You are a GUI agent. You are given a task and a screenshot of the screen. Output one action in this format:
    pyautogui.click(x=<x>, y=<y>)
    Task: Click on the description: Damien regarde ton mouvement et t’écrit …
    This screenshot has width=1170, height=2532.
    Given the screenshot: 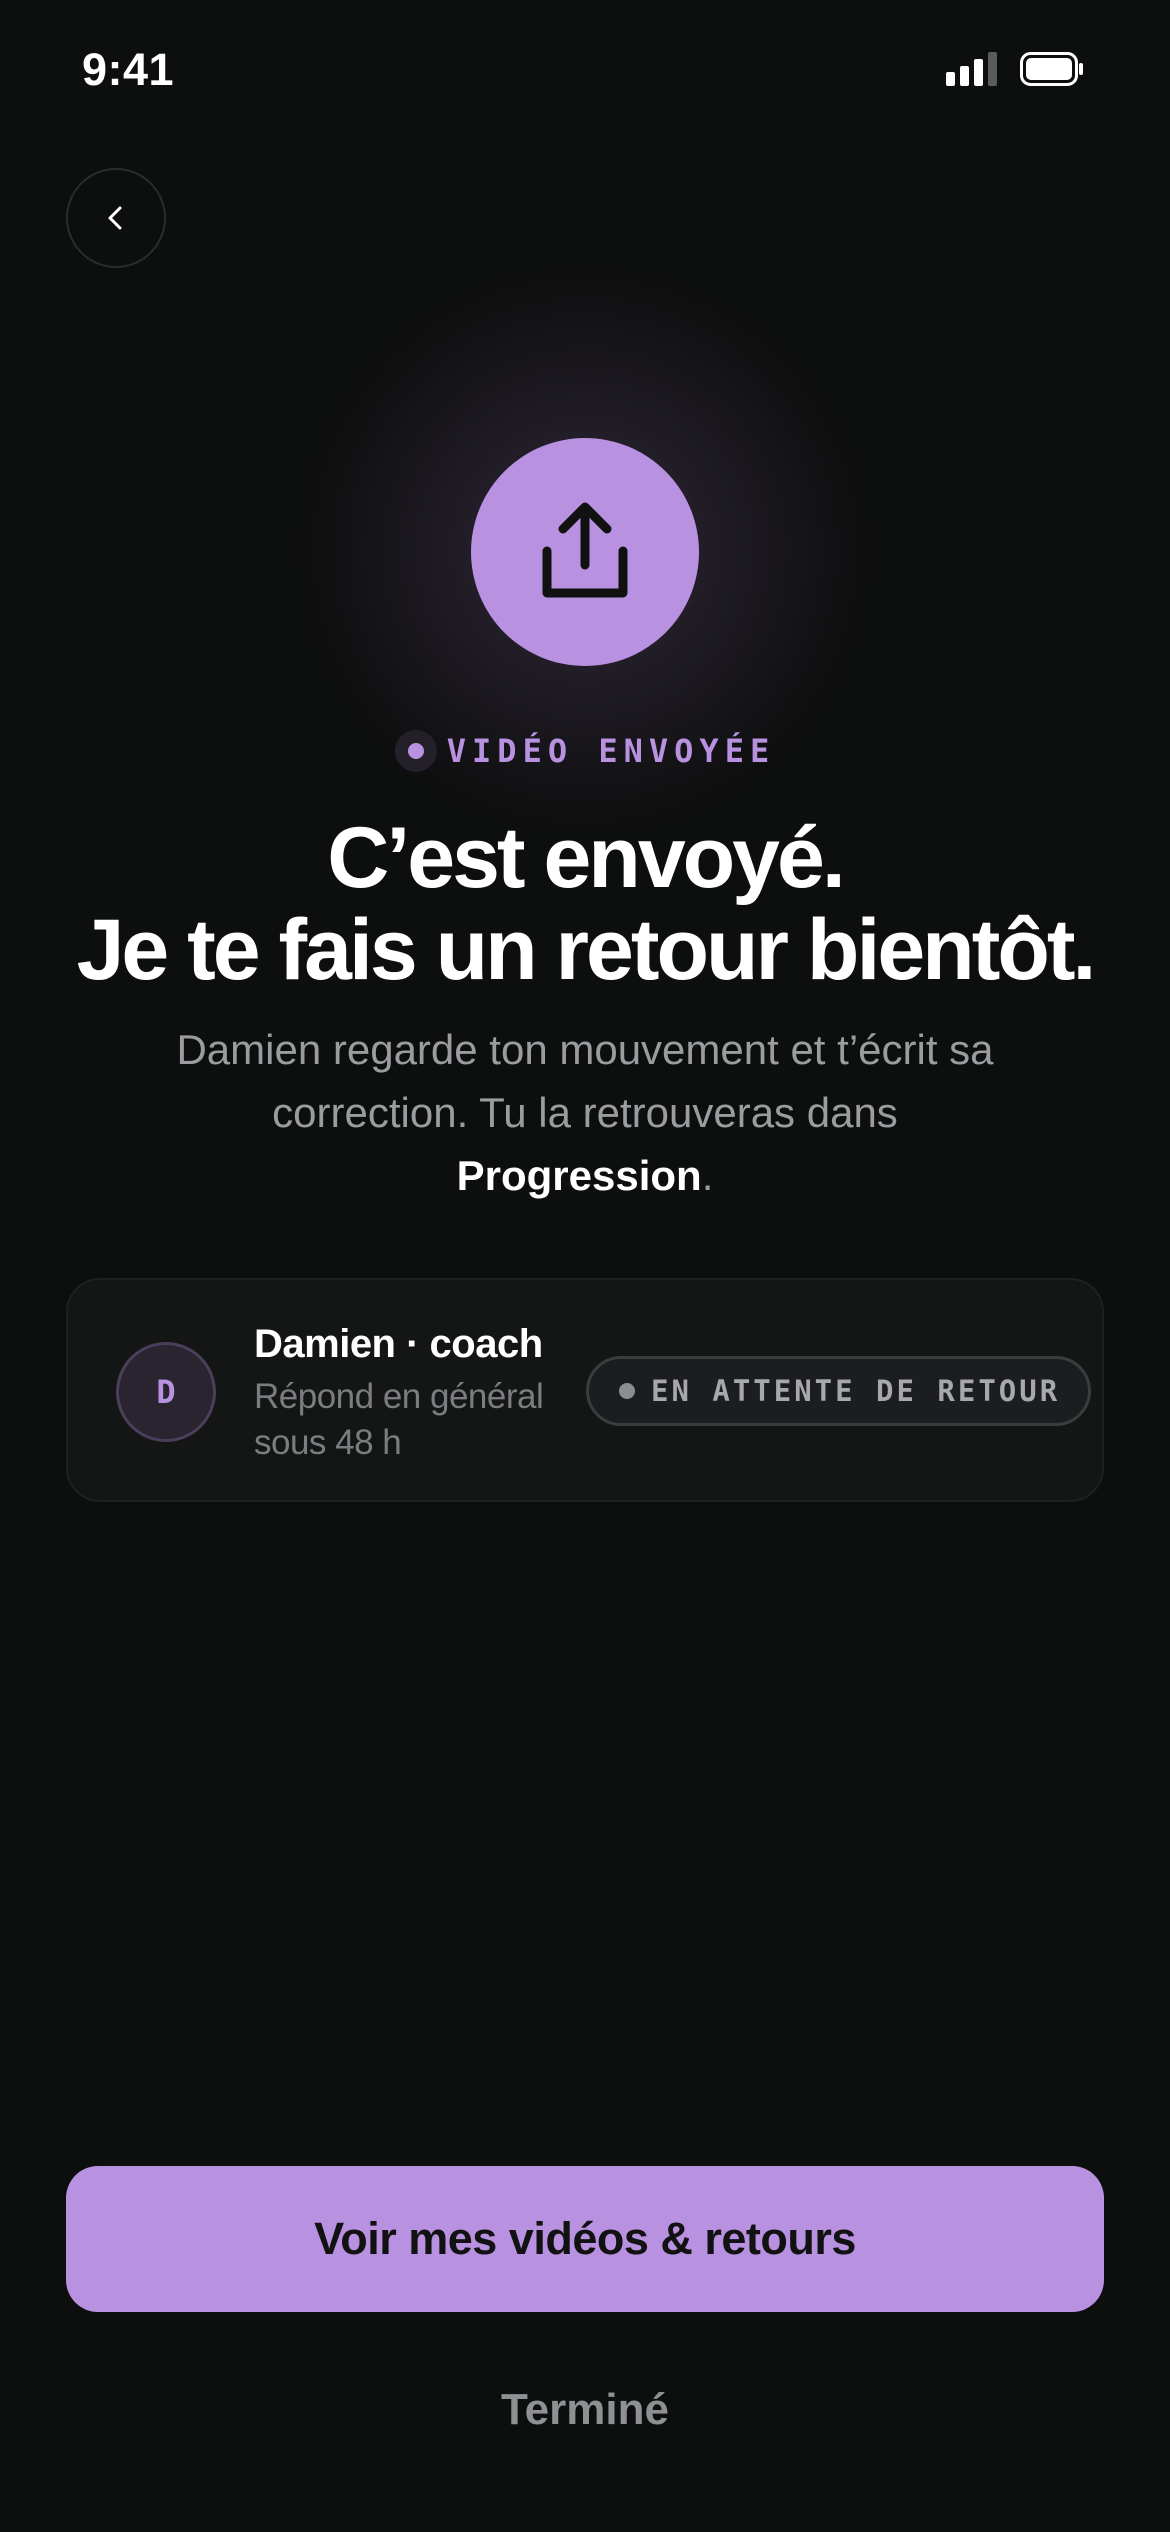 What is the action you would take?
    pyautogui.click(x=585, y=1112)
    